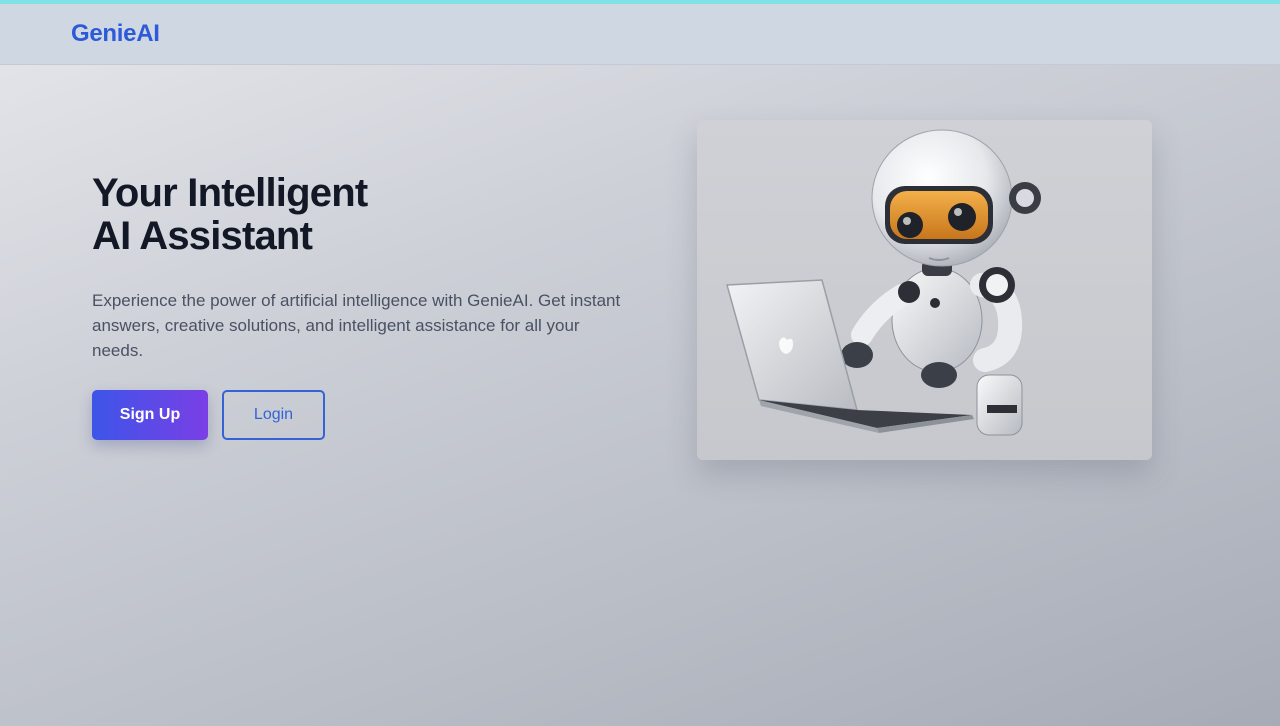 The width and height of the screenshot is (1280, 726). I want to click on hero-title-line-1: Your Intelligent, so click(230, 193).